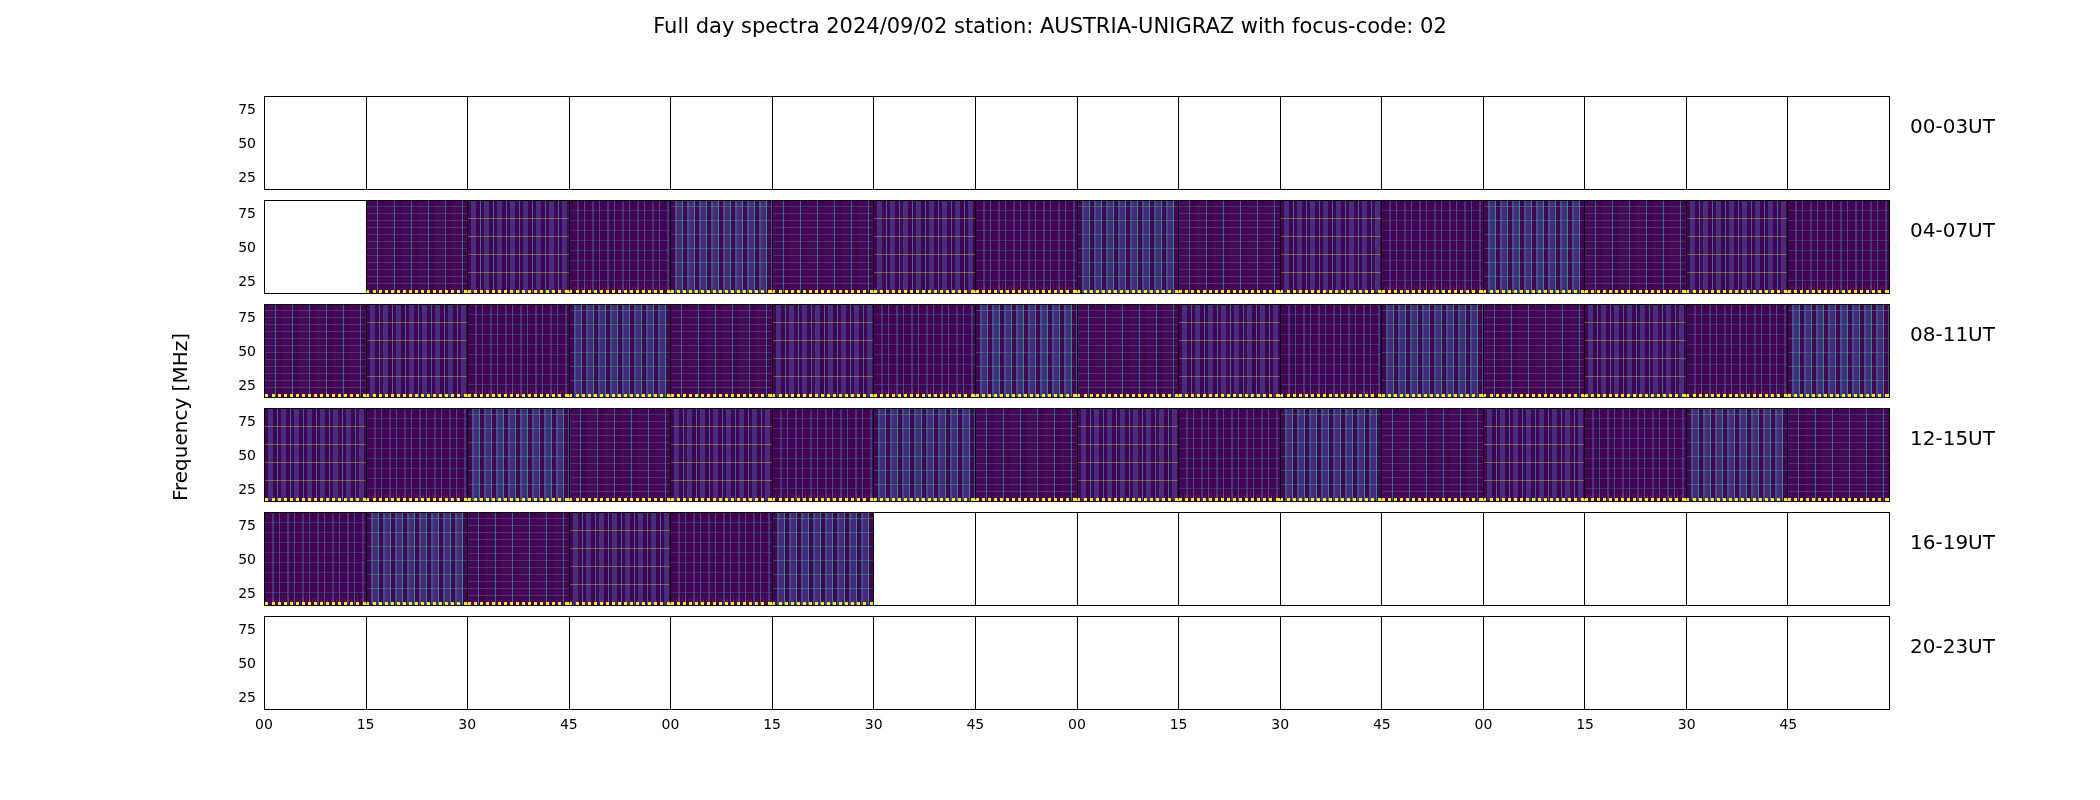  Describe the element at coordinates (1952, 230) in the screenshot. I see `row-label: 04-07UT` at that location.